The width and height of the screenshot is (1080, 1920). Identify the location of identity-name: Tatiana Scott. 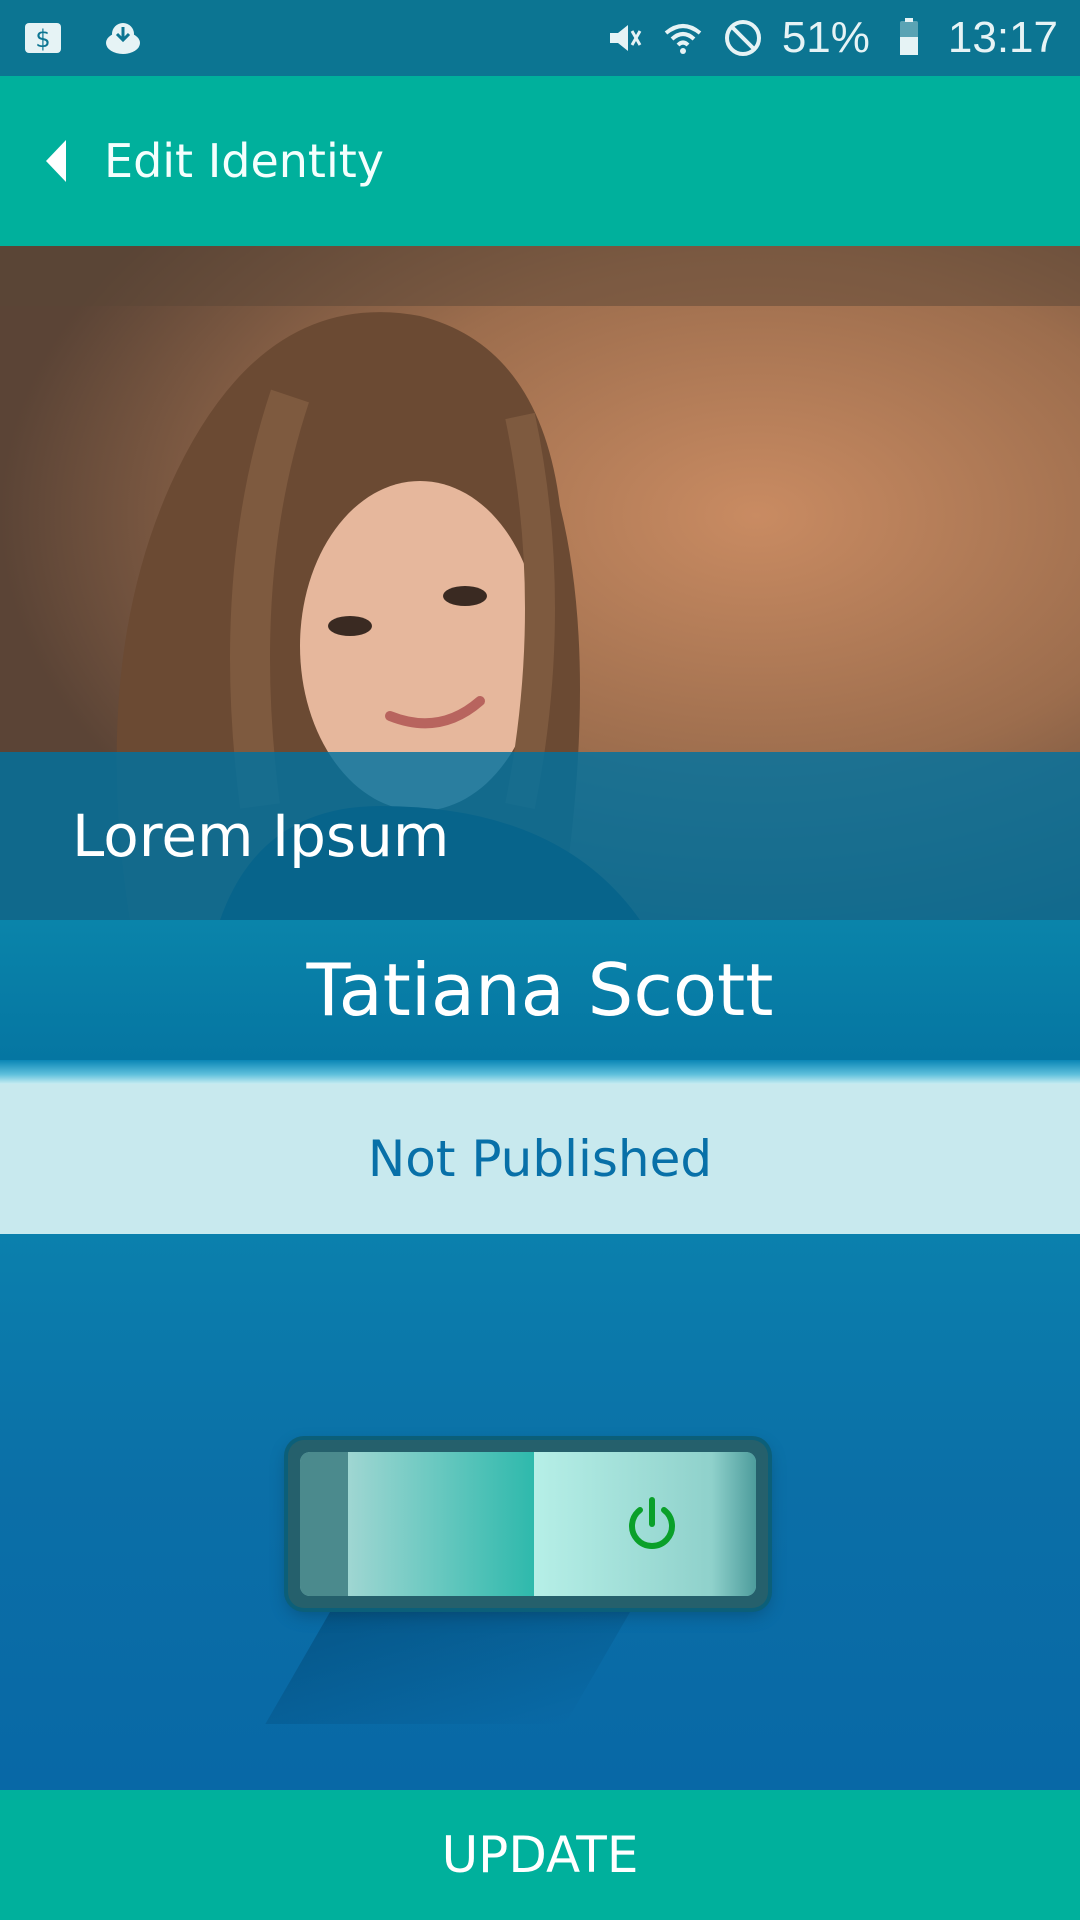
(540, 990).